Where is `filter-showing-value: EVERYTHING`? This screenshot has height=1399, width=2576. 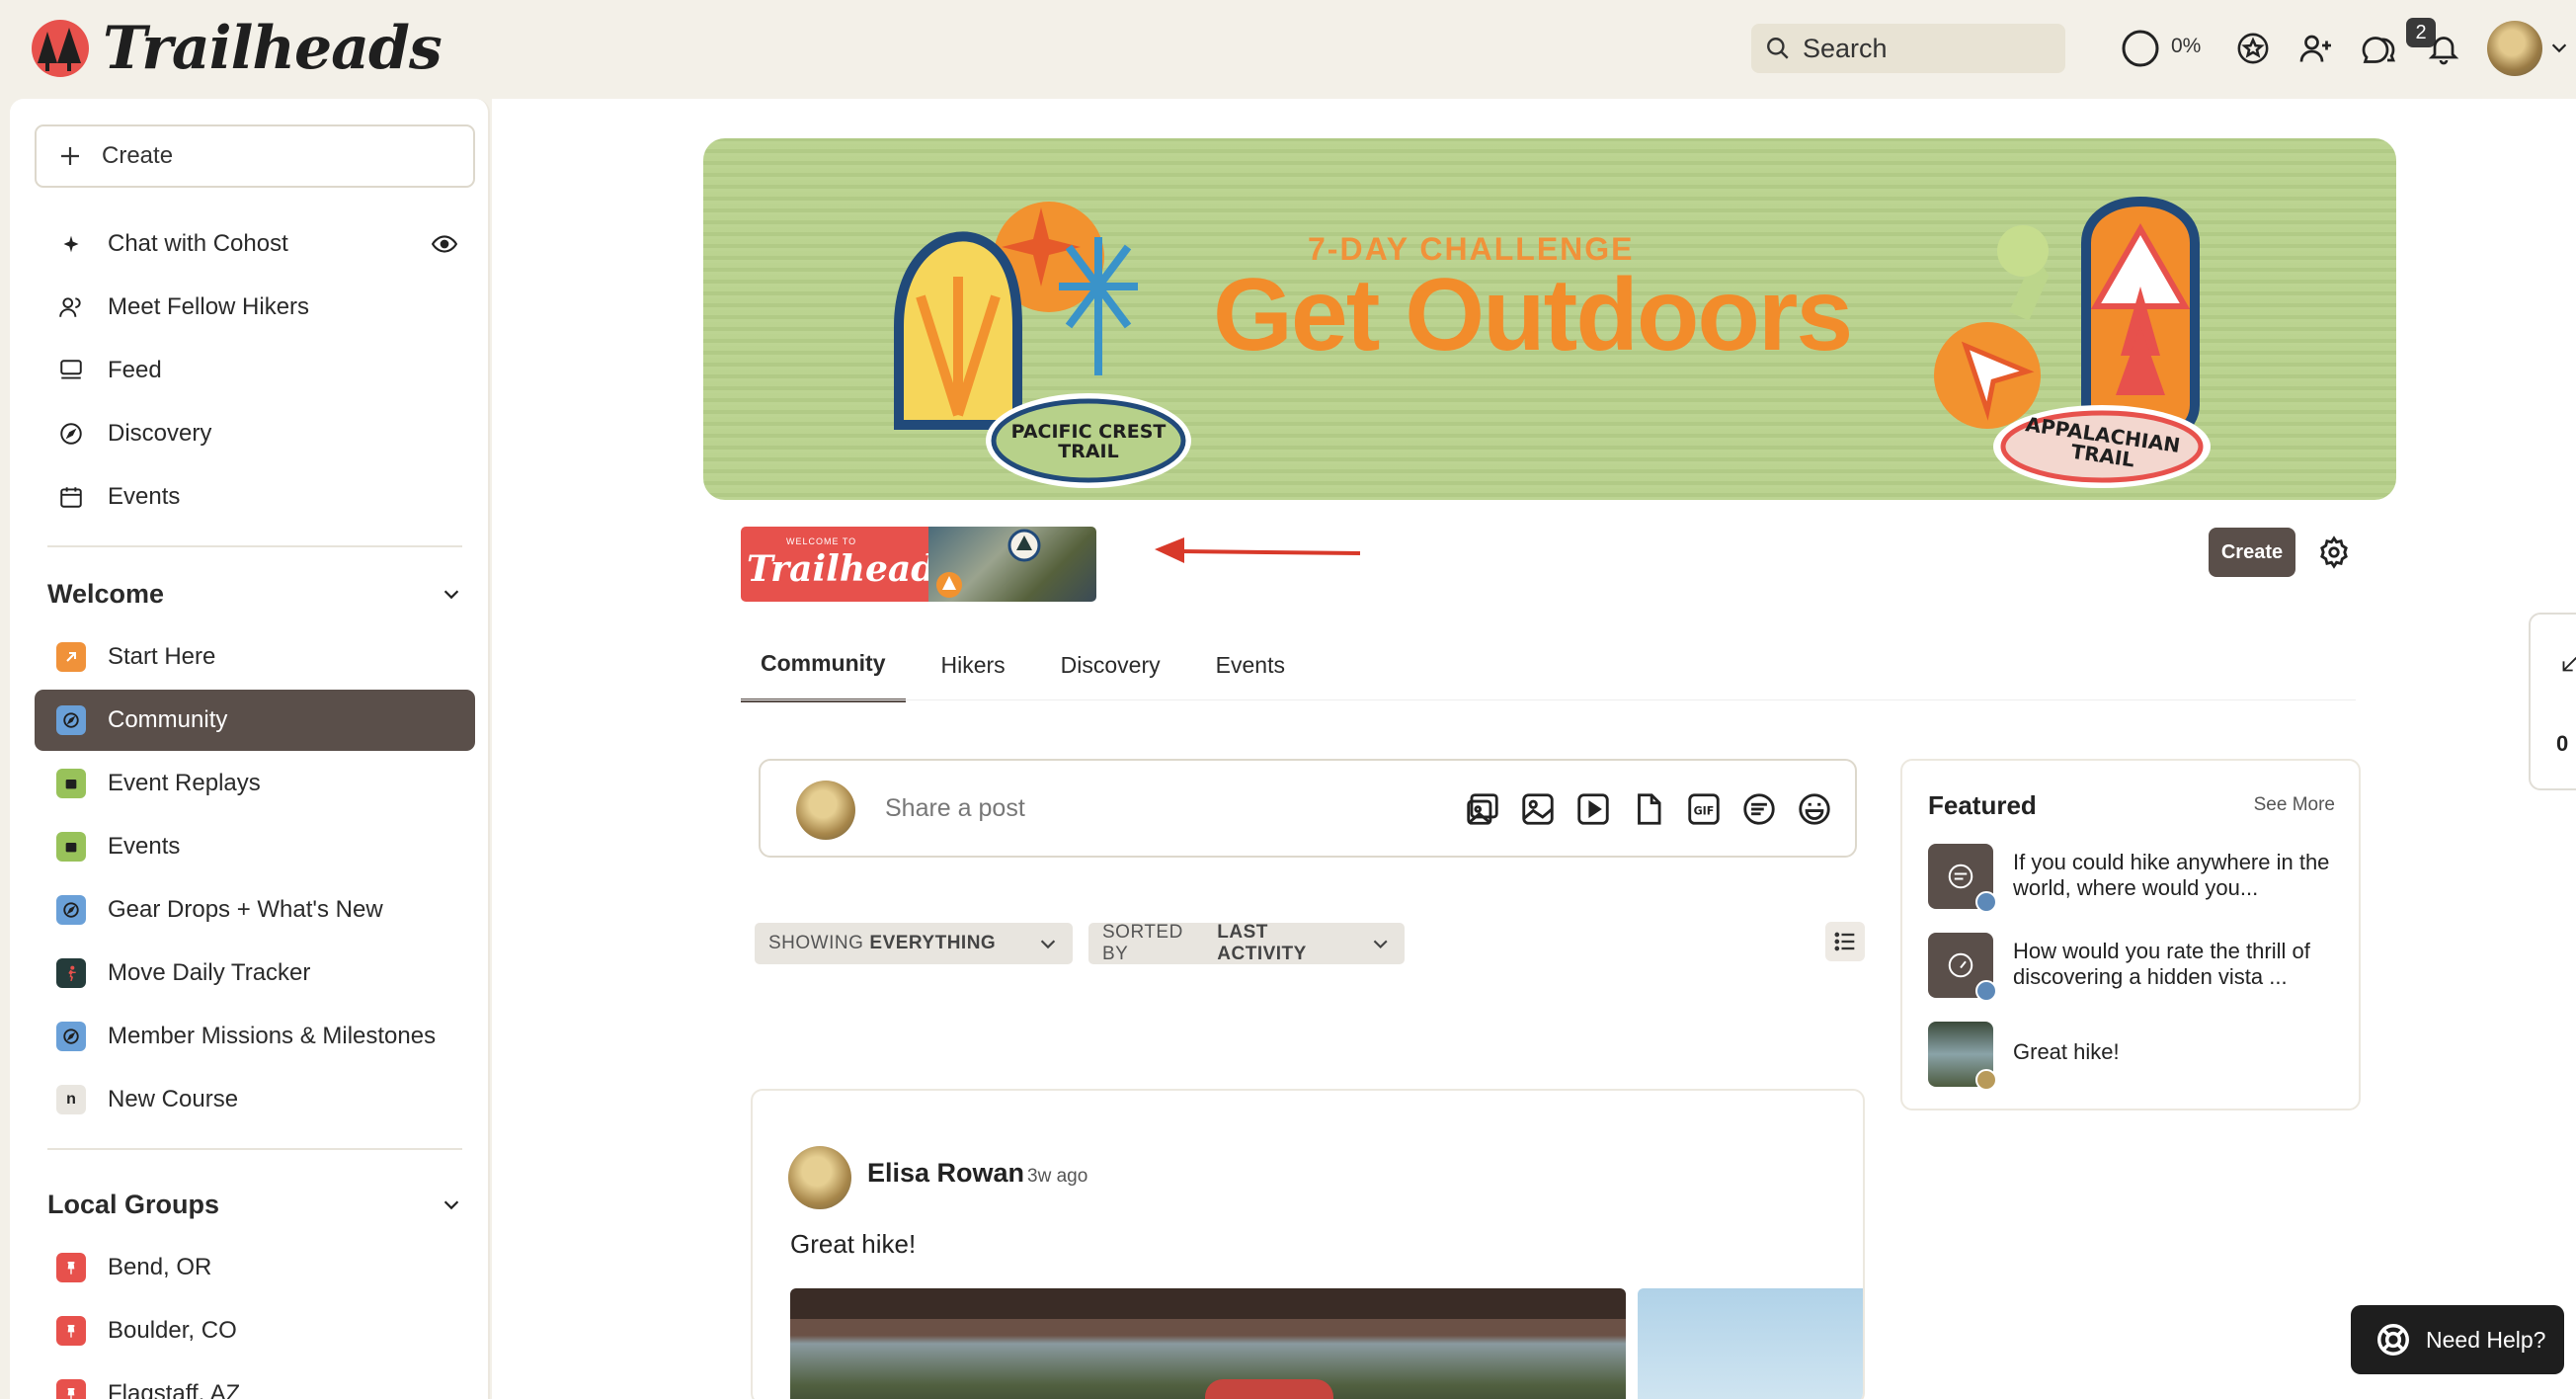 filter-showing-value: EVERYTHING is located at coordinates (933, 943).